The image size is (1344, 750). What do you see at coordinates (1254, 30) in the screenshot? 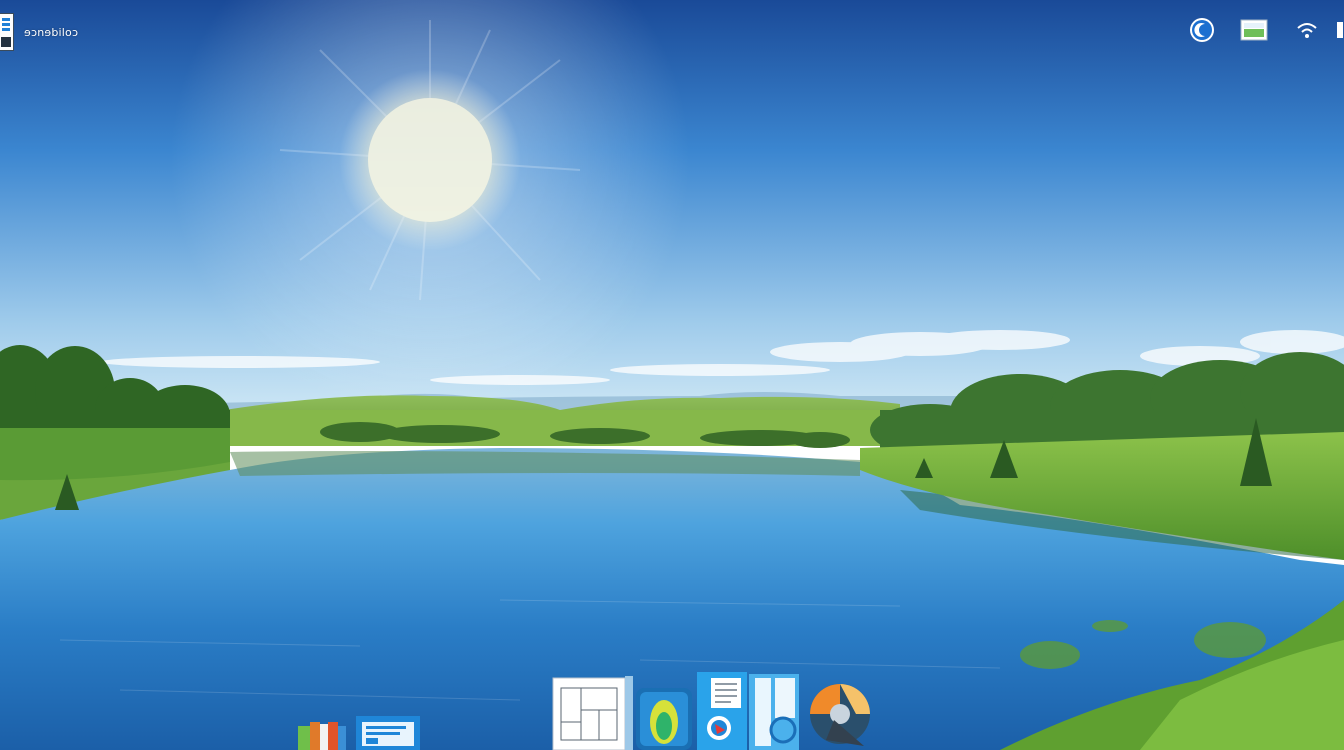
I see `screen-preview-icon` at bounding box center [1254, 30].